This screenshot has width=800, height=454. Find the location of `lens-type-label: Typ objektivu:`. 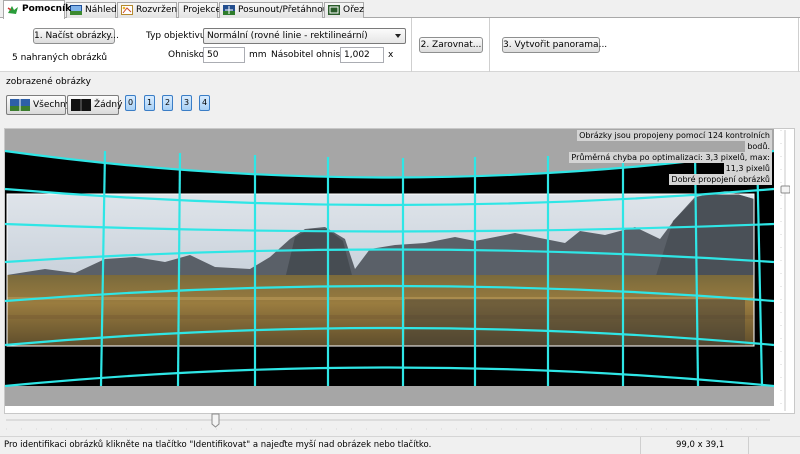

lens-type-label: Typ objektivu: is located at coordinates (177, 36).